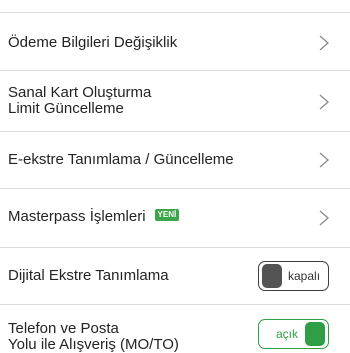 The image size is (350, 353). Describe the element at coordinates (121, 159) in the screenshot. I see `menu-item-label: E-ekstre Tanımlama / Güncelleme` at that location.